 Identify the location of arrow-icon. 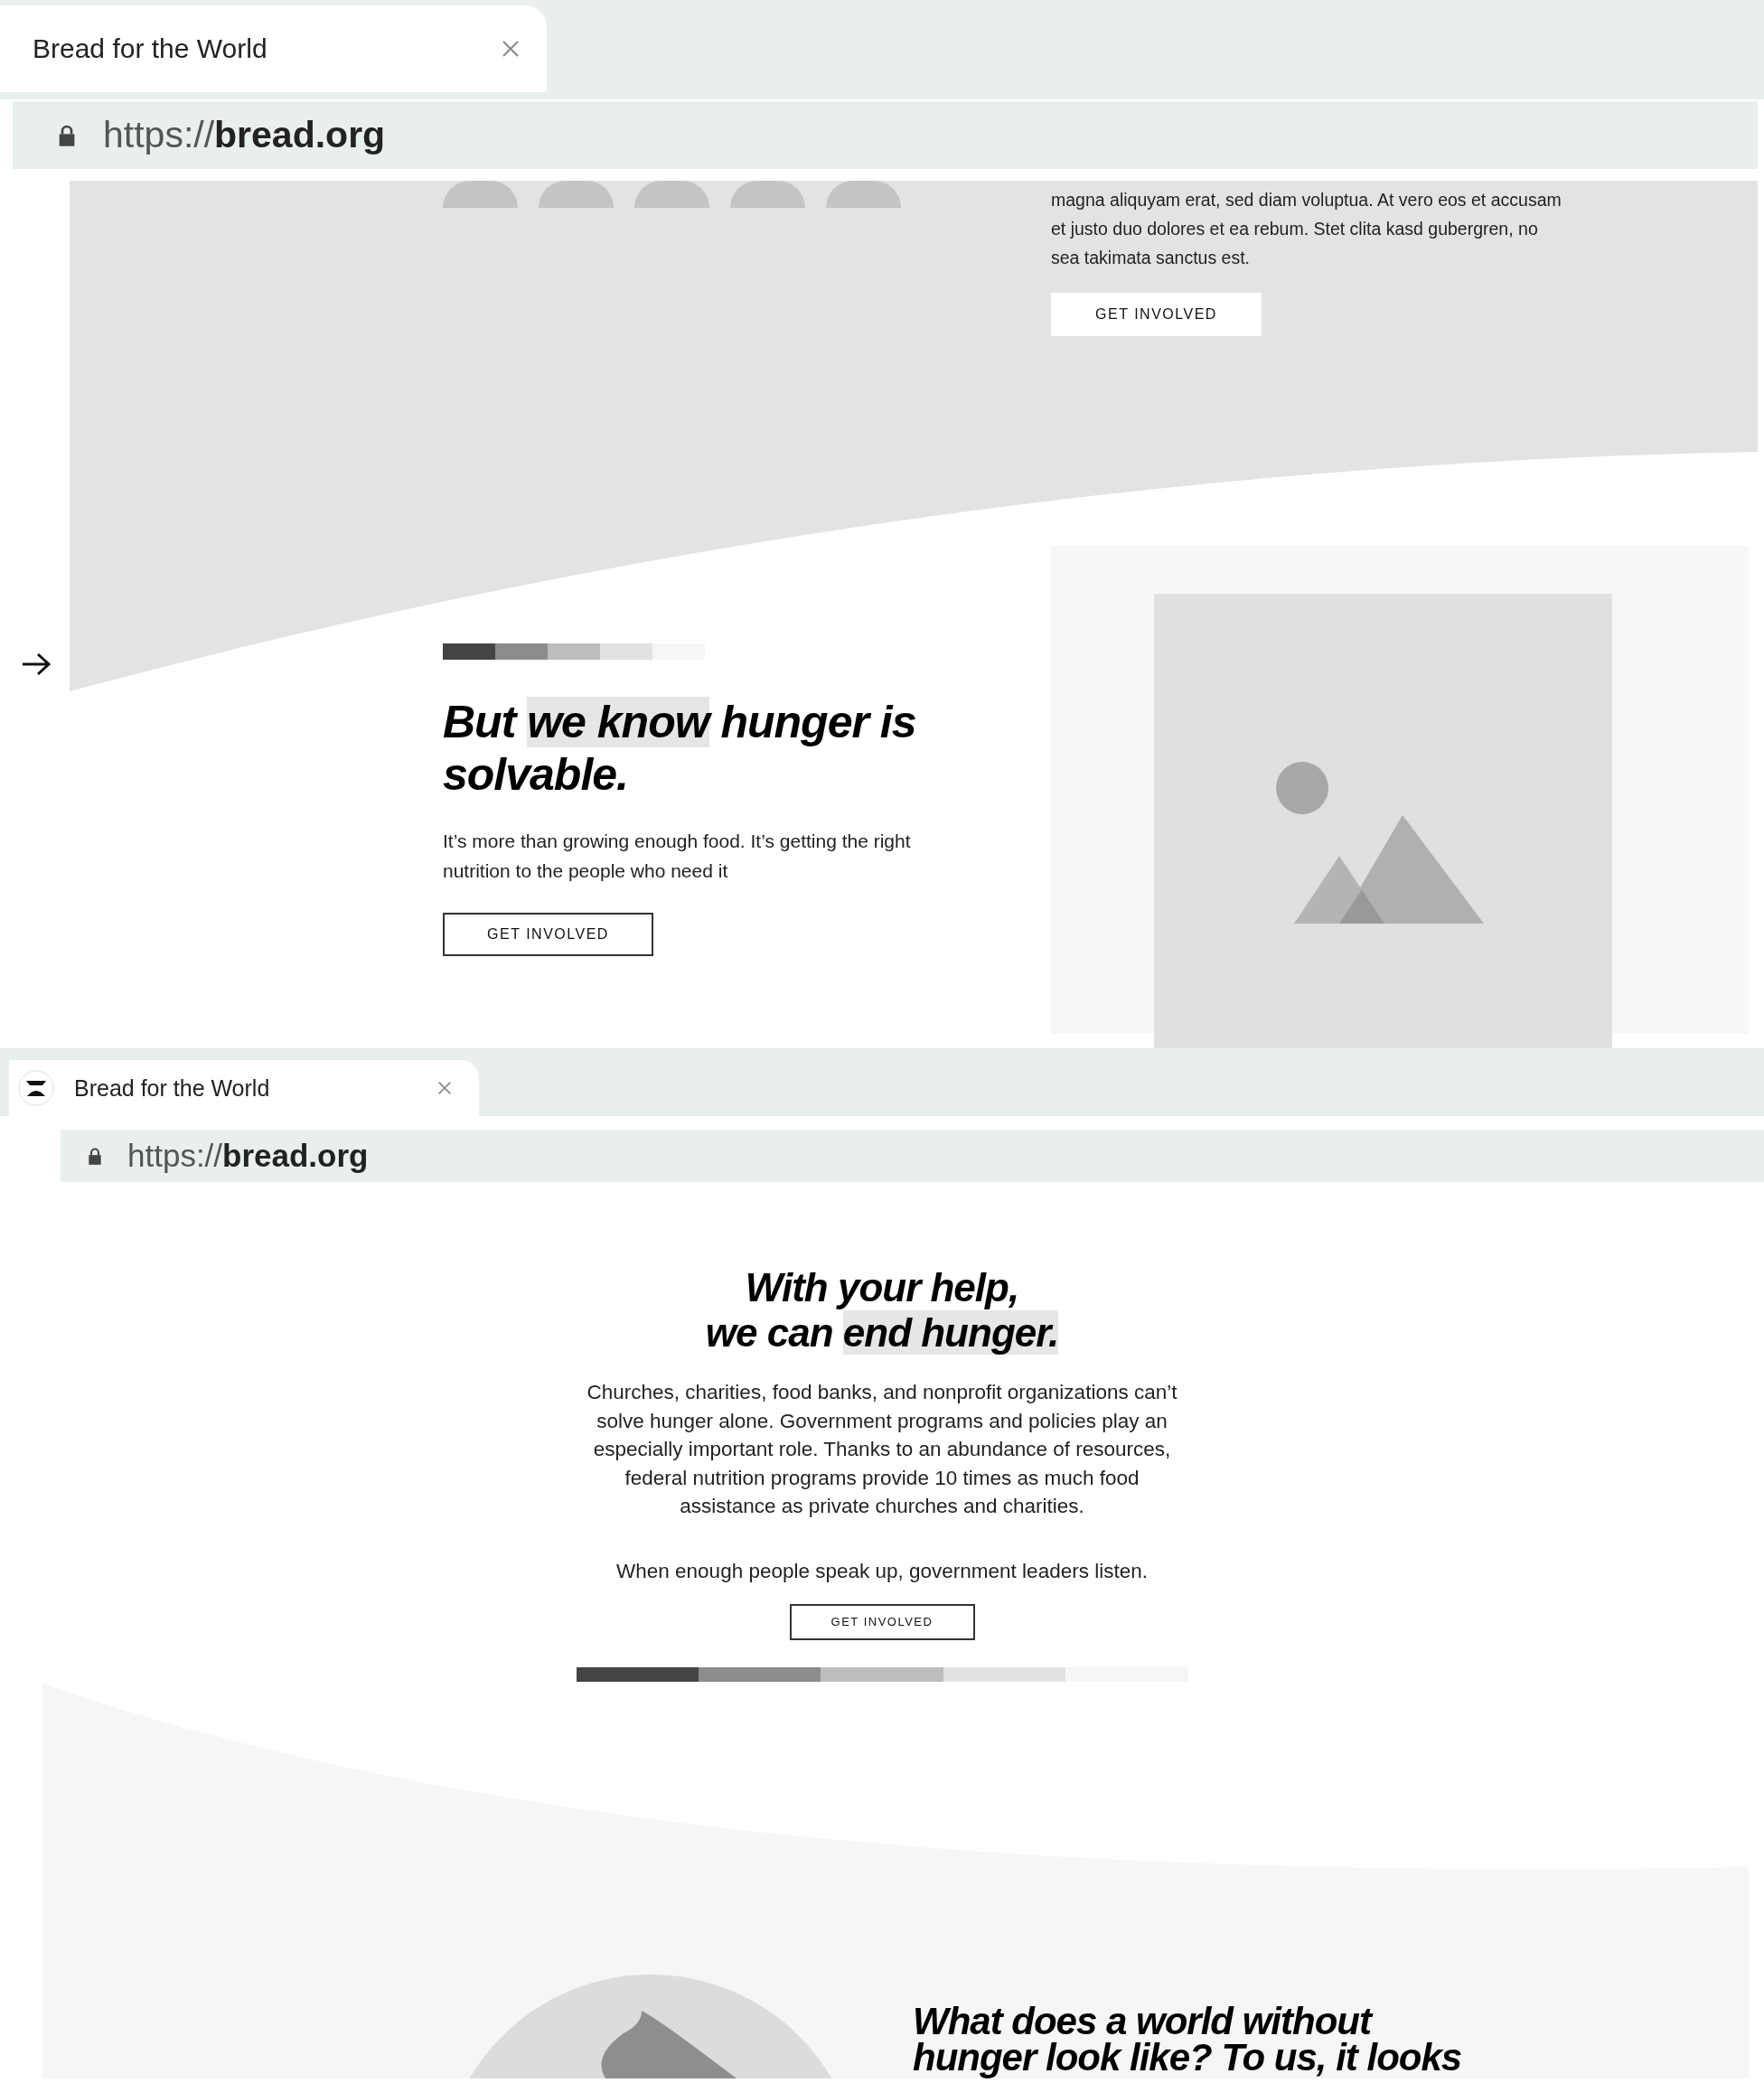
(36, 664).